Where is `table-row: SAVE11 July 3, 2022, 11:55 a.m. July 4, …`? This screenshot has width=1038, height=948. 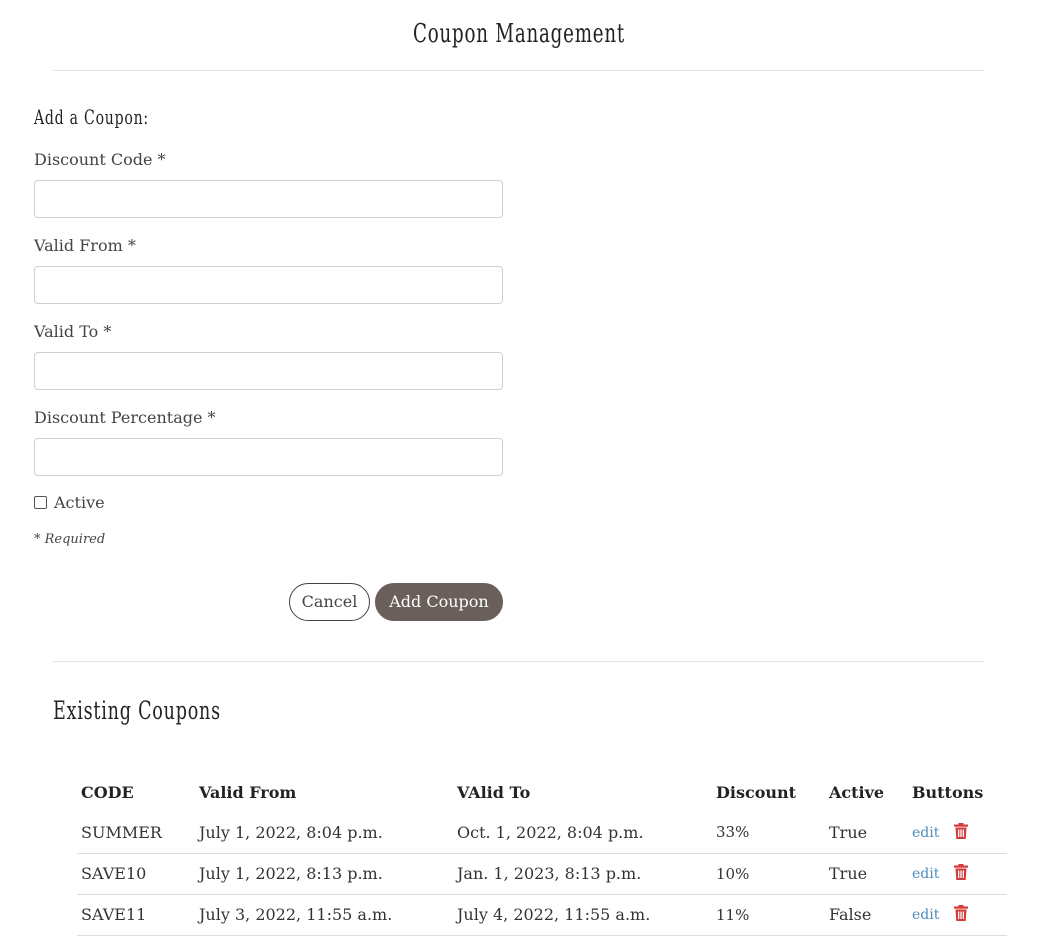 table-row: SAVE11 July 3, 2022, 11:55 a.m. July 4, … is located at coordinates (542, 915).